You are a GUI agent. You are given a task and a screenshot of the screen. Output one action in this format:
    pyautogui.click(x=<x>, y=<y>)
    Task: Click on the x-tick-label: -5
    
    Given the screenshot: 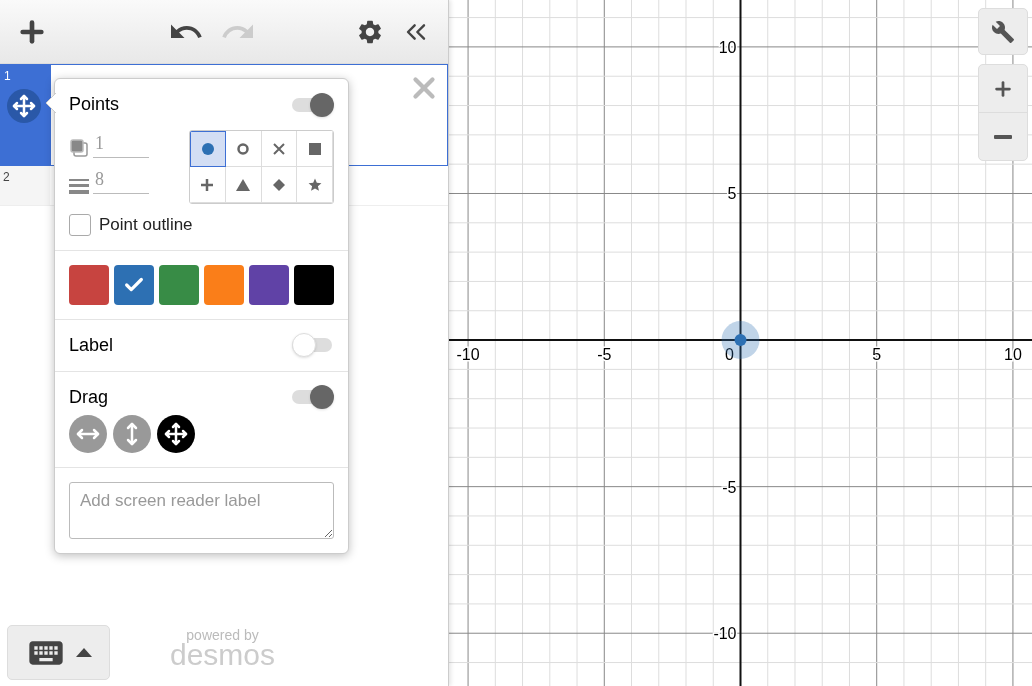 What is the action you would take?
    pyautogui.click(x=604, y=355)
    